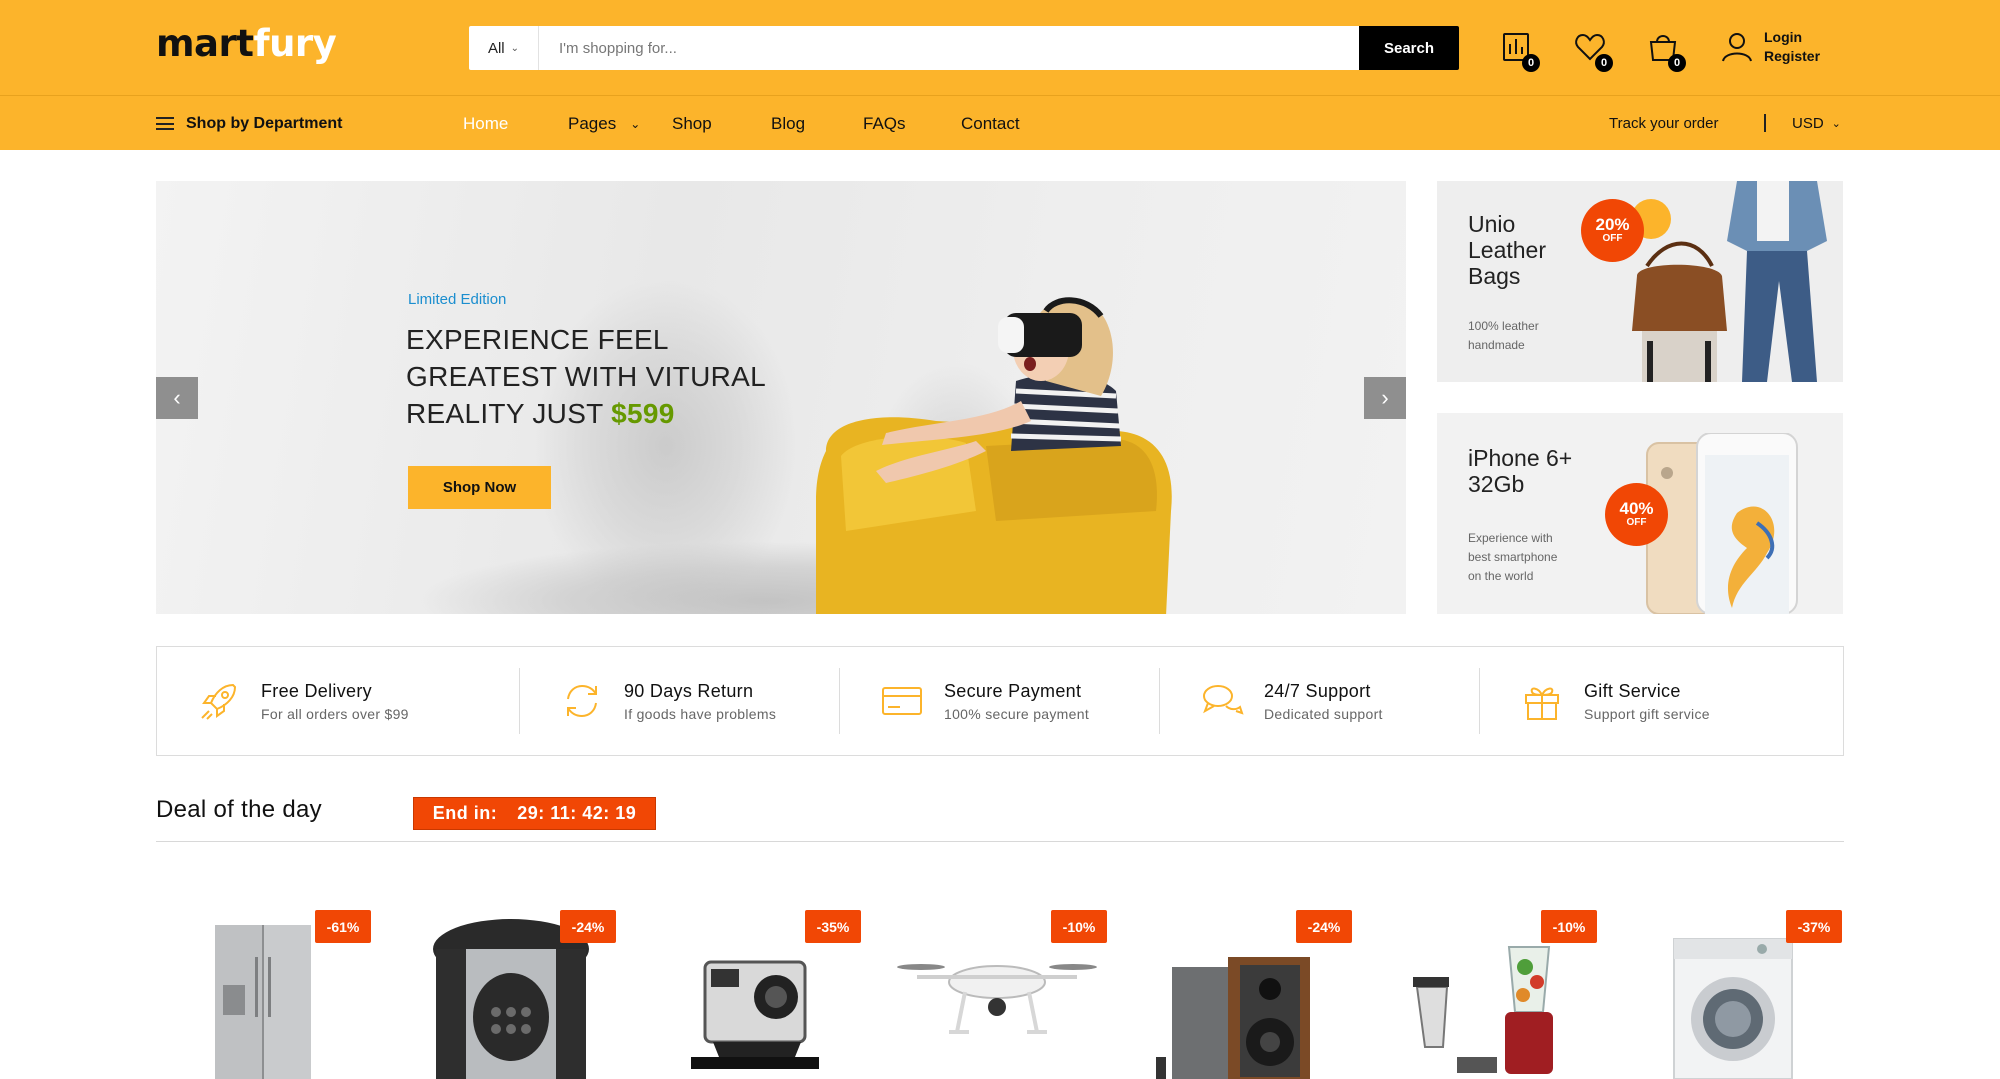 The height and width of the screenshot is (1079, 2000). Describe the element at coordinates (949, 48) in the screenshot. I see `search-input` at that location.